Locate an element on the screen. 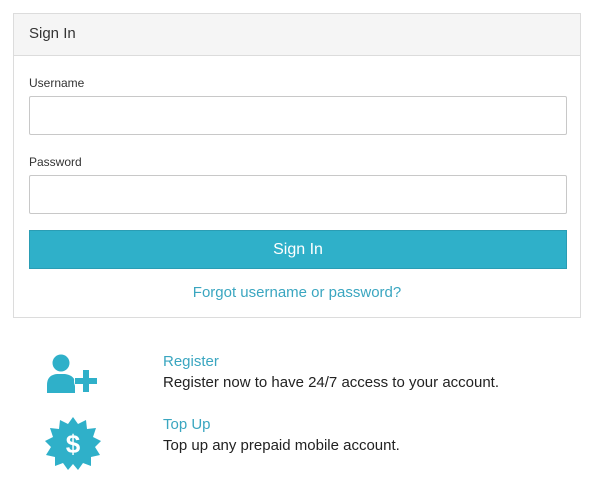  password-label: Password is located at coordinates (55, 162).